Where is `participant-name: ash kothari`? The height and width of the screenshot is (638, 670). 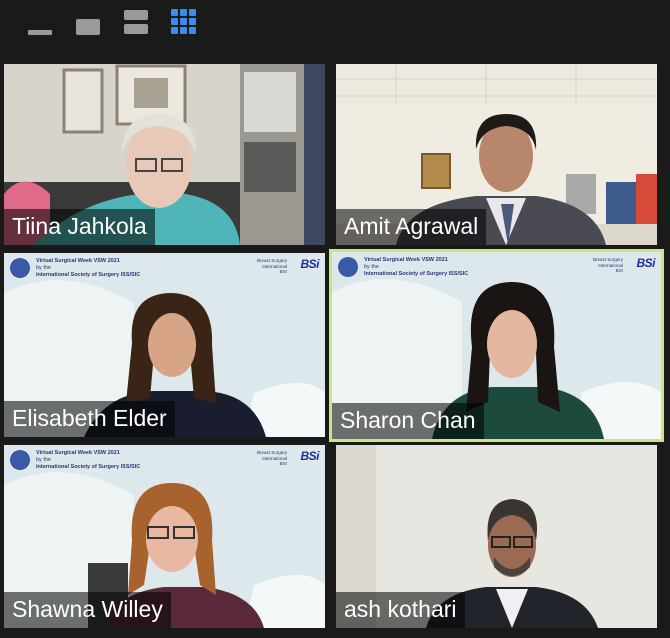 participant-name: ash kothari is located at coordinates (400, 610).